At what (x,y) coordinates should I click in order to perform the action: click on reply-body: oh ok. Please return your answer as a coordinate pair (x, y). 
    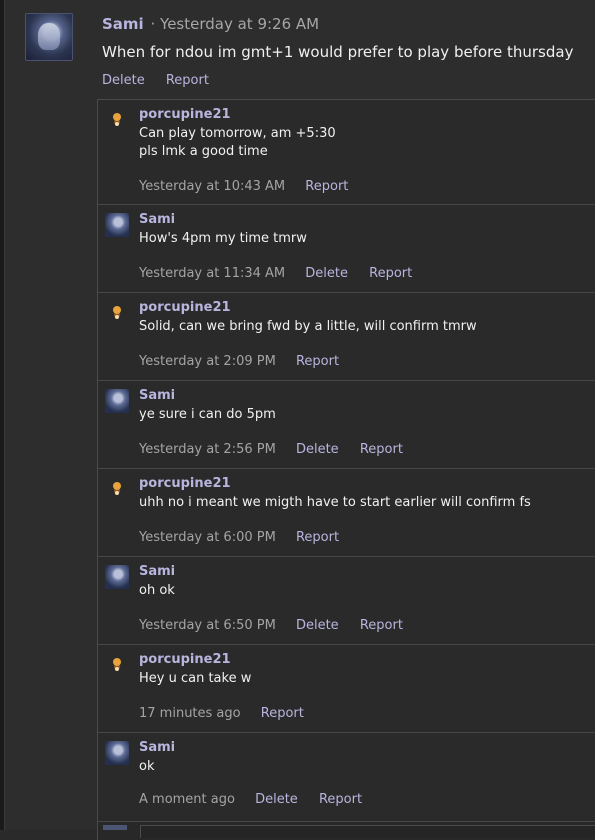
    Looking at the image, I should click on (157, 590).